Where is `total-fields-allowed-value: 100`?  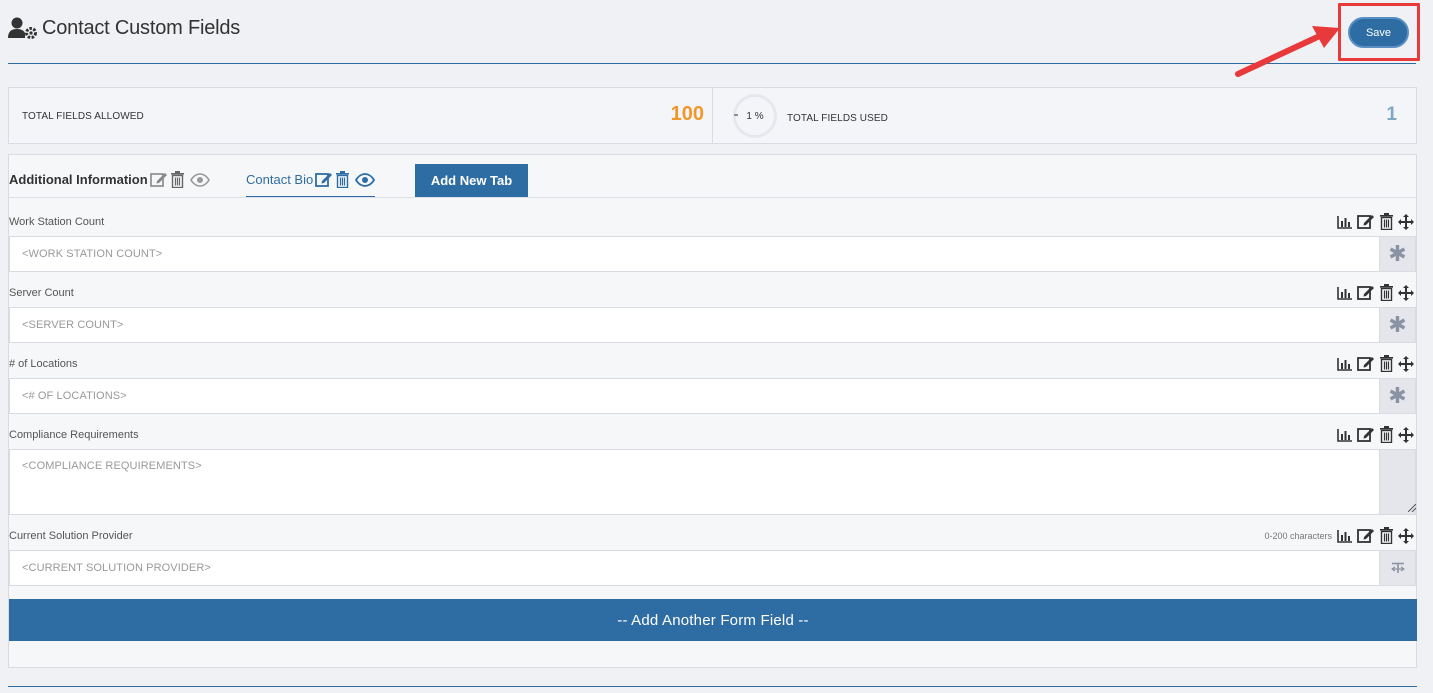 total-fields-allowed-value: 100 is located at coordinates (687, 114).